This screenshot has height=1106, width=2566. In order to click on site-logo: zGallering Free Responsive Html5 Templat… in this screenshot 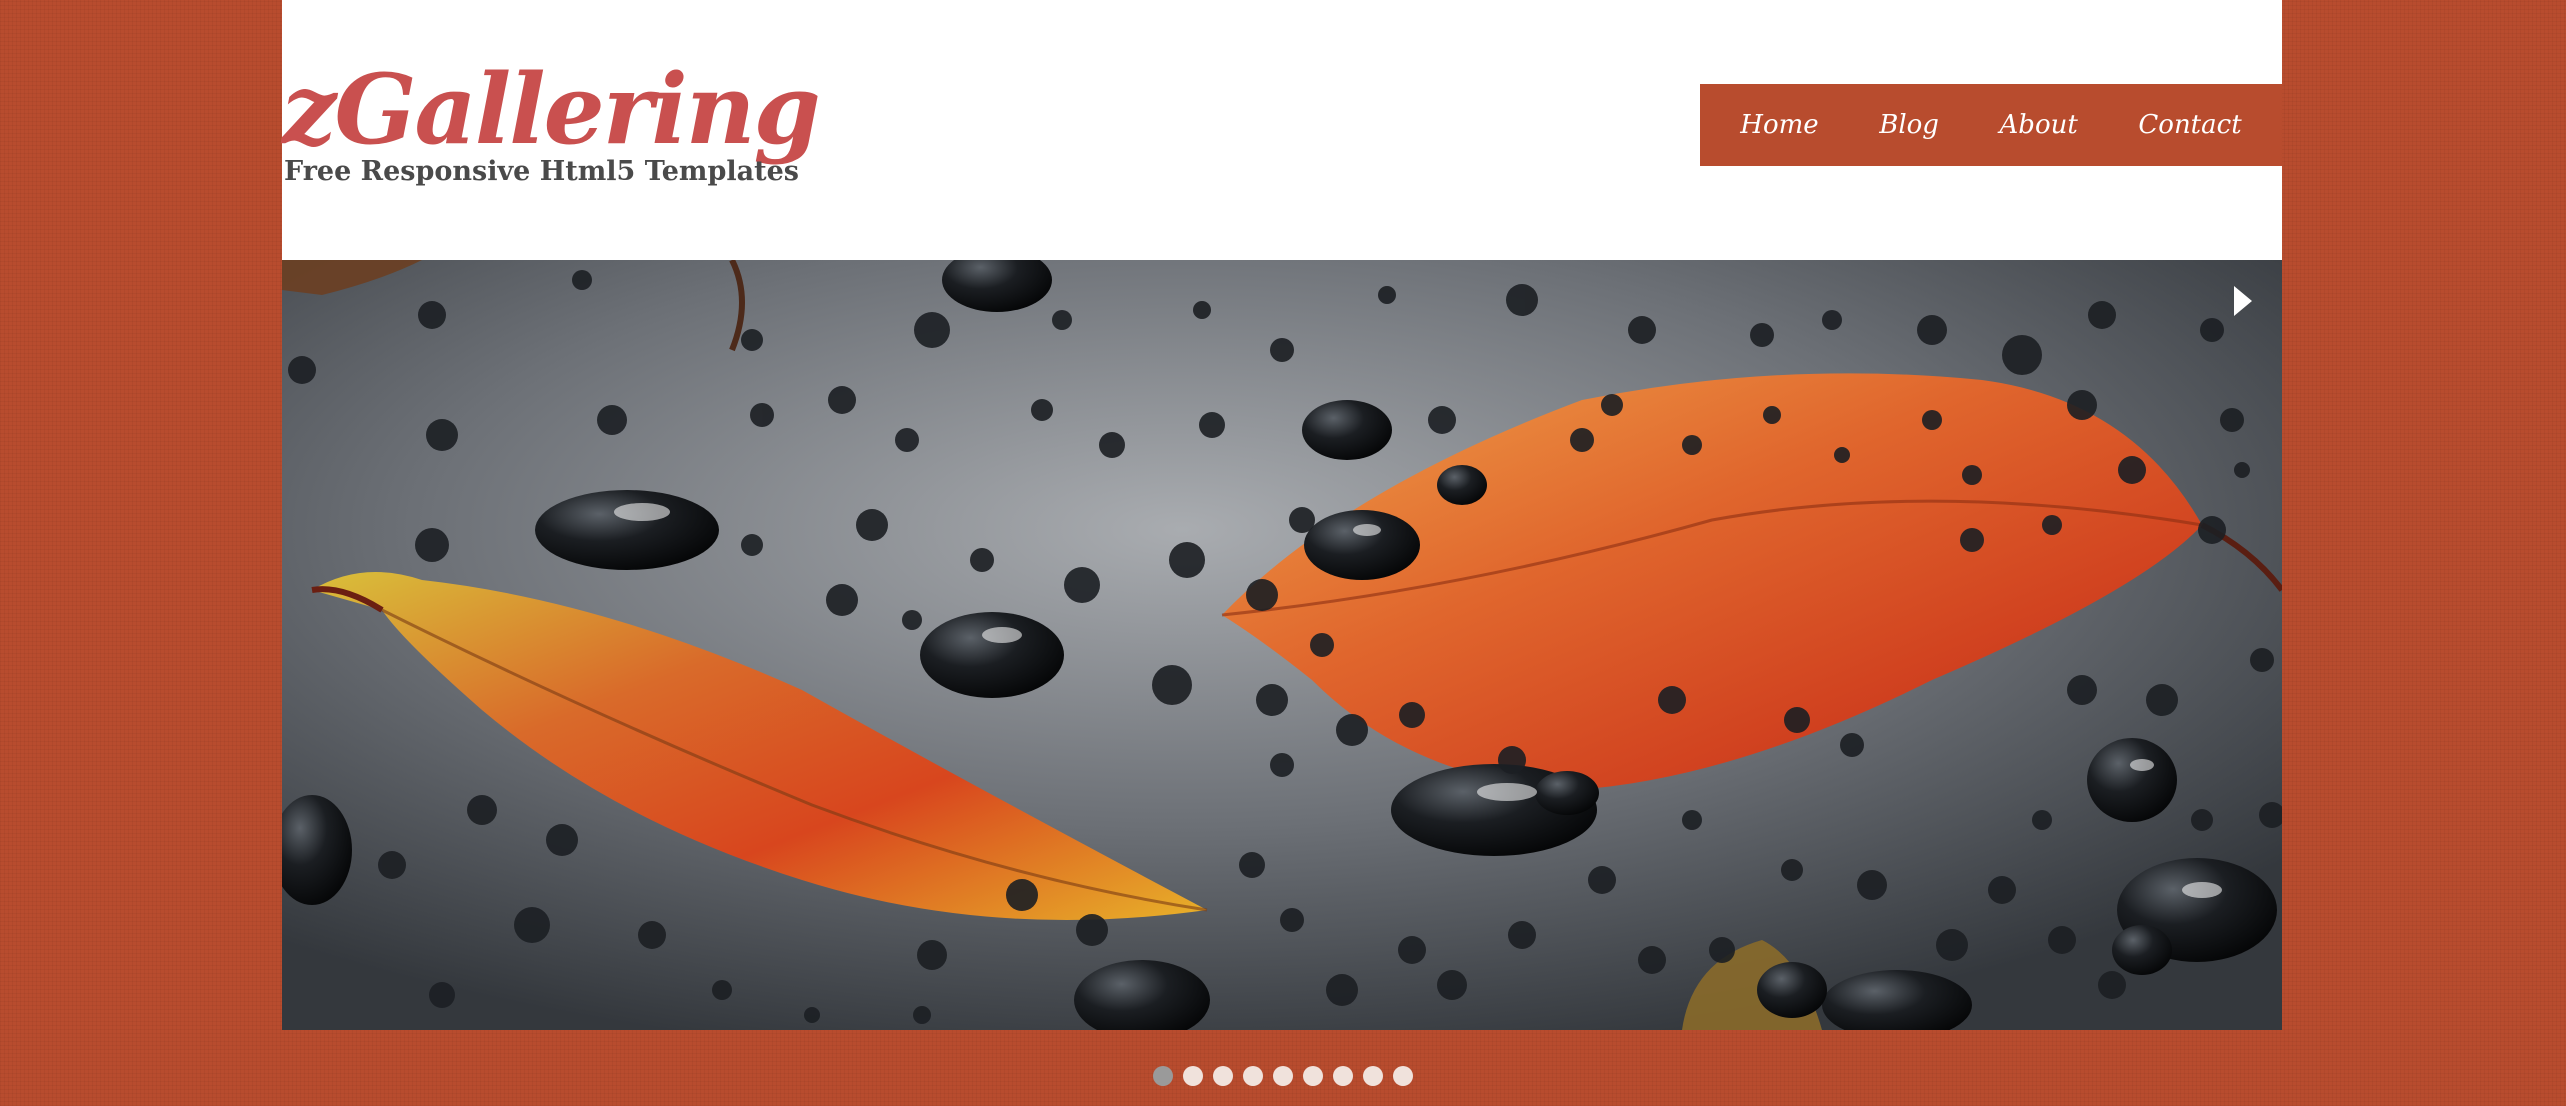, I will do `click(582, 132)`.